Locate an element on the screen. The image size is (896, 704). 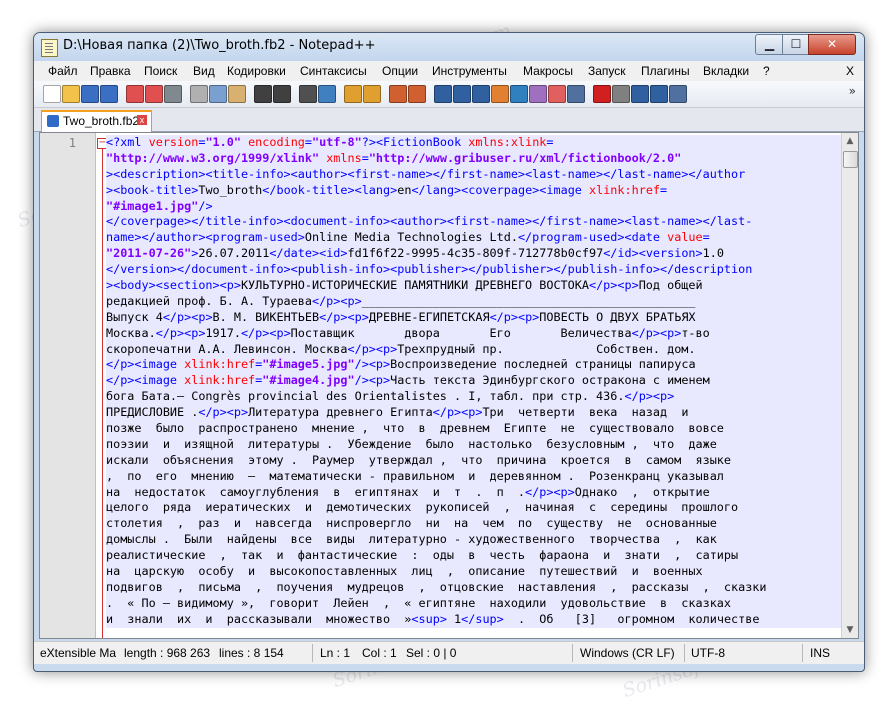
folder-icon is located at coordinates (557, 94).